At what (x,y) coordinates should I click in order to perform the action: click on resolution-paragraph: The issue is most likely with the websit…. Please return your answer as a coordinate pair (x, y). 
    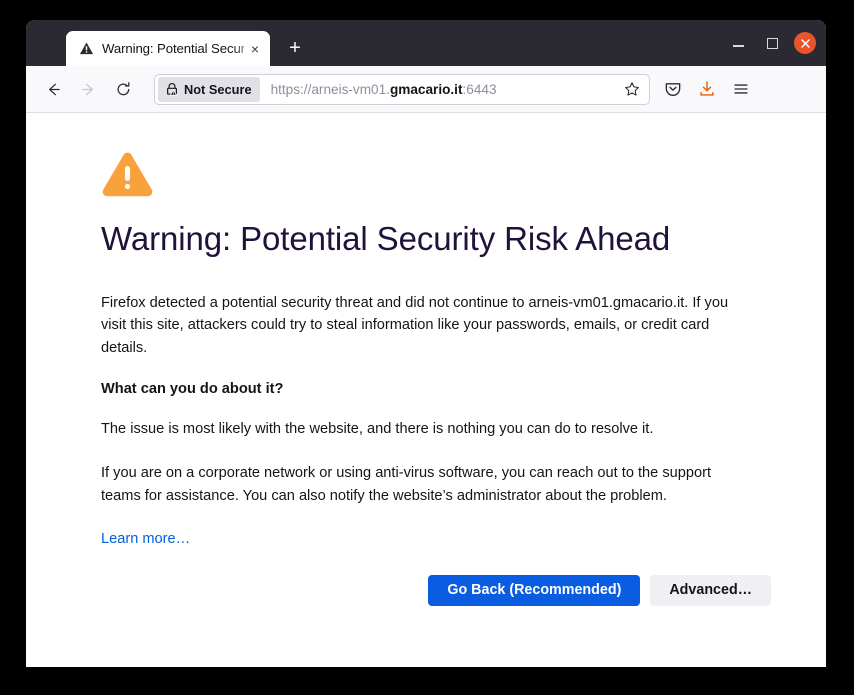
    Looking at the image, I should click on (377, 428).